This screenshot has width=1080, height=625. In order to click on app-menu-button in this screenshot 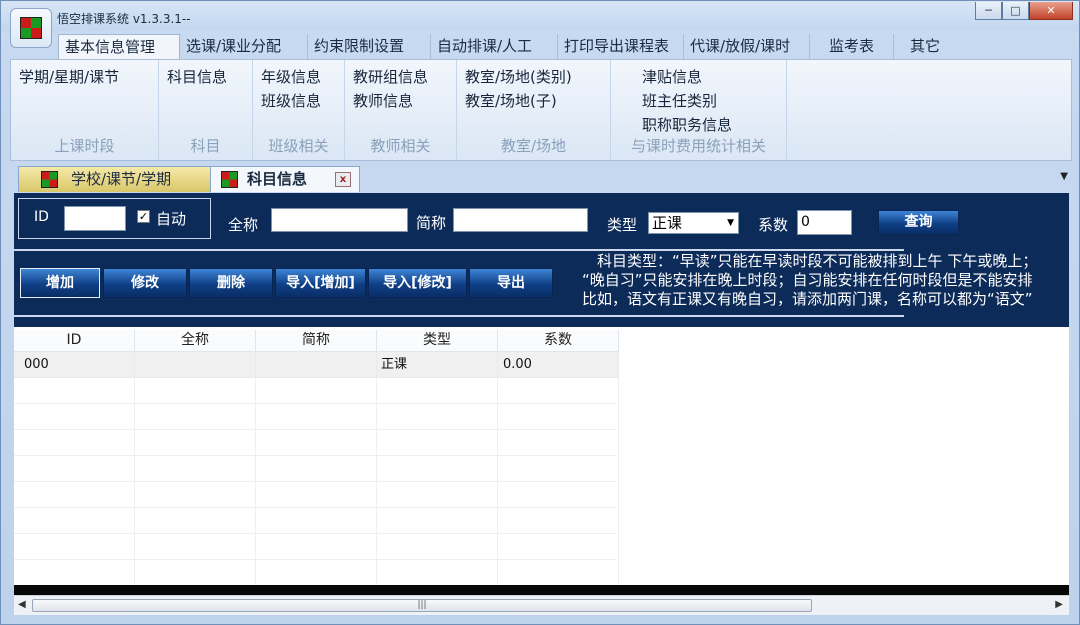, I will do `click(31, 28)`.